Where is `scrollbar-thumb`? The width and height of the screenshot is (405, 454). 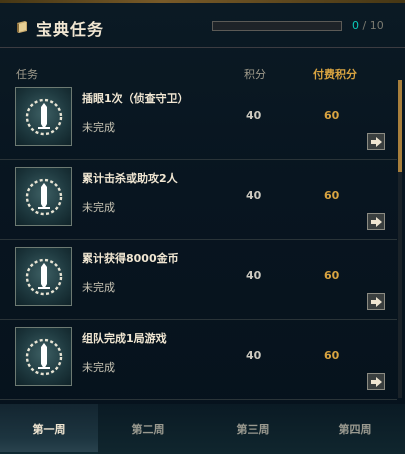 scrollbar-thumb is located at coordinates (400, 126).